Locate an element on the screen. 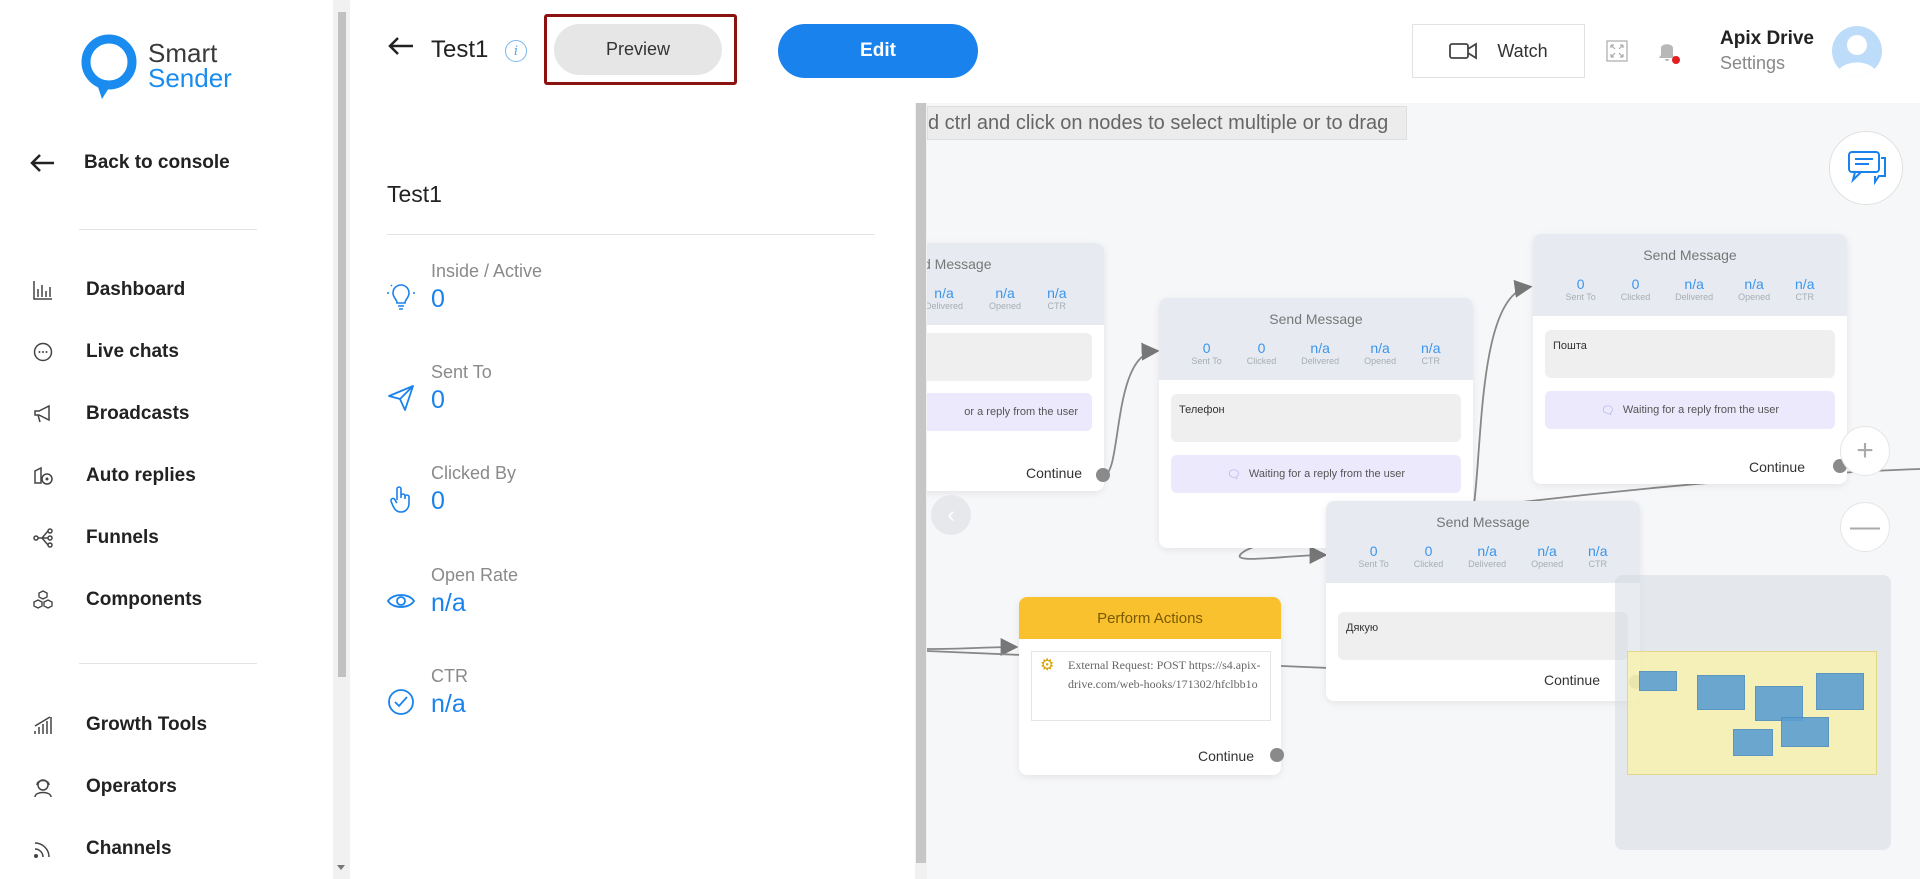 The height and width of the screenshot is (879, 1920). growth-bars-icon is located at coordinates (43, 725).